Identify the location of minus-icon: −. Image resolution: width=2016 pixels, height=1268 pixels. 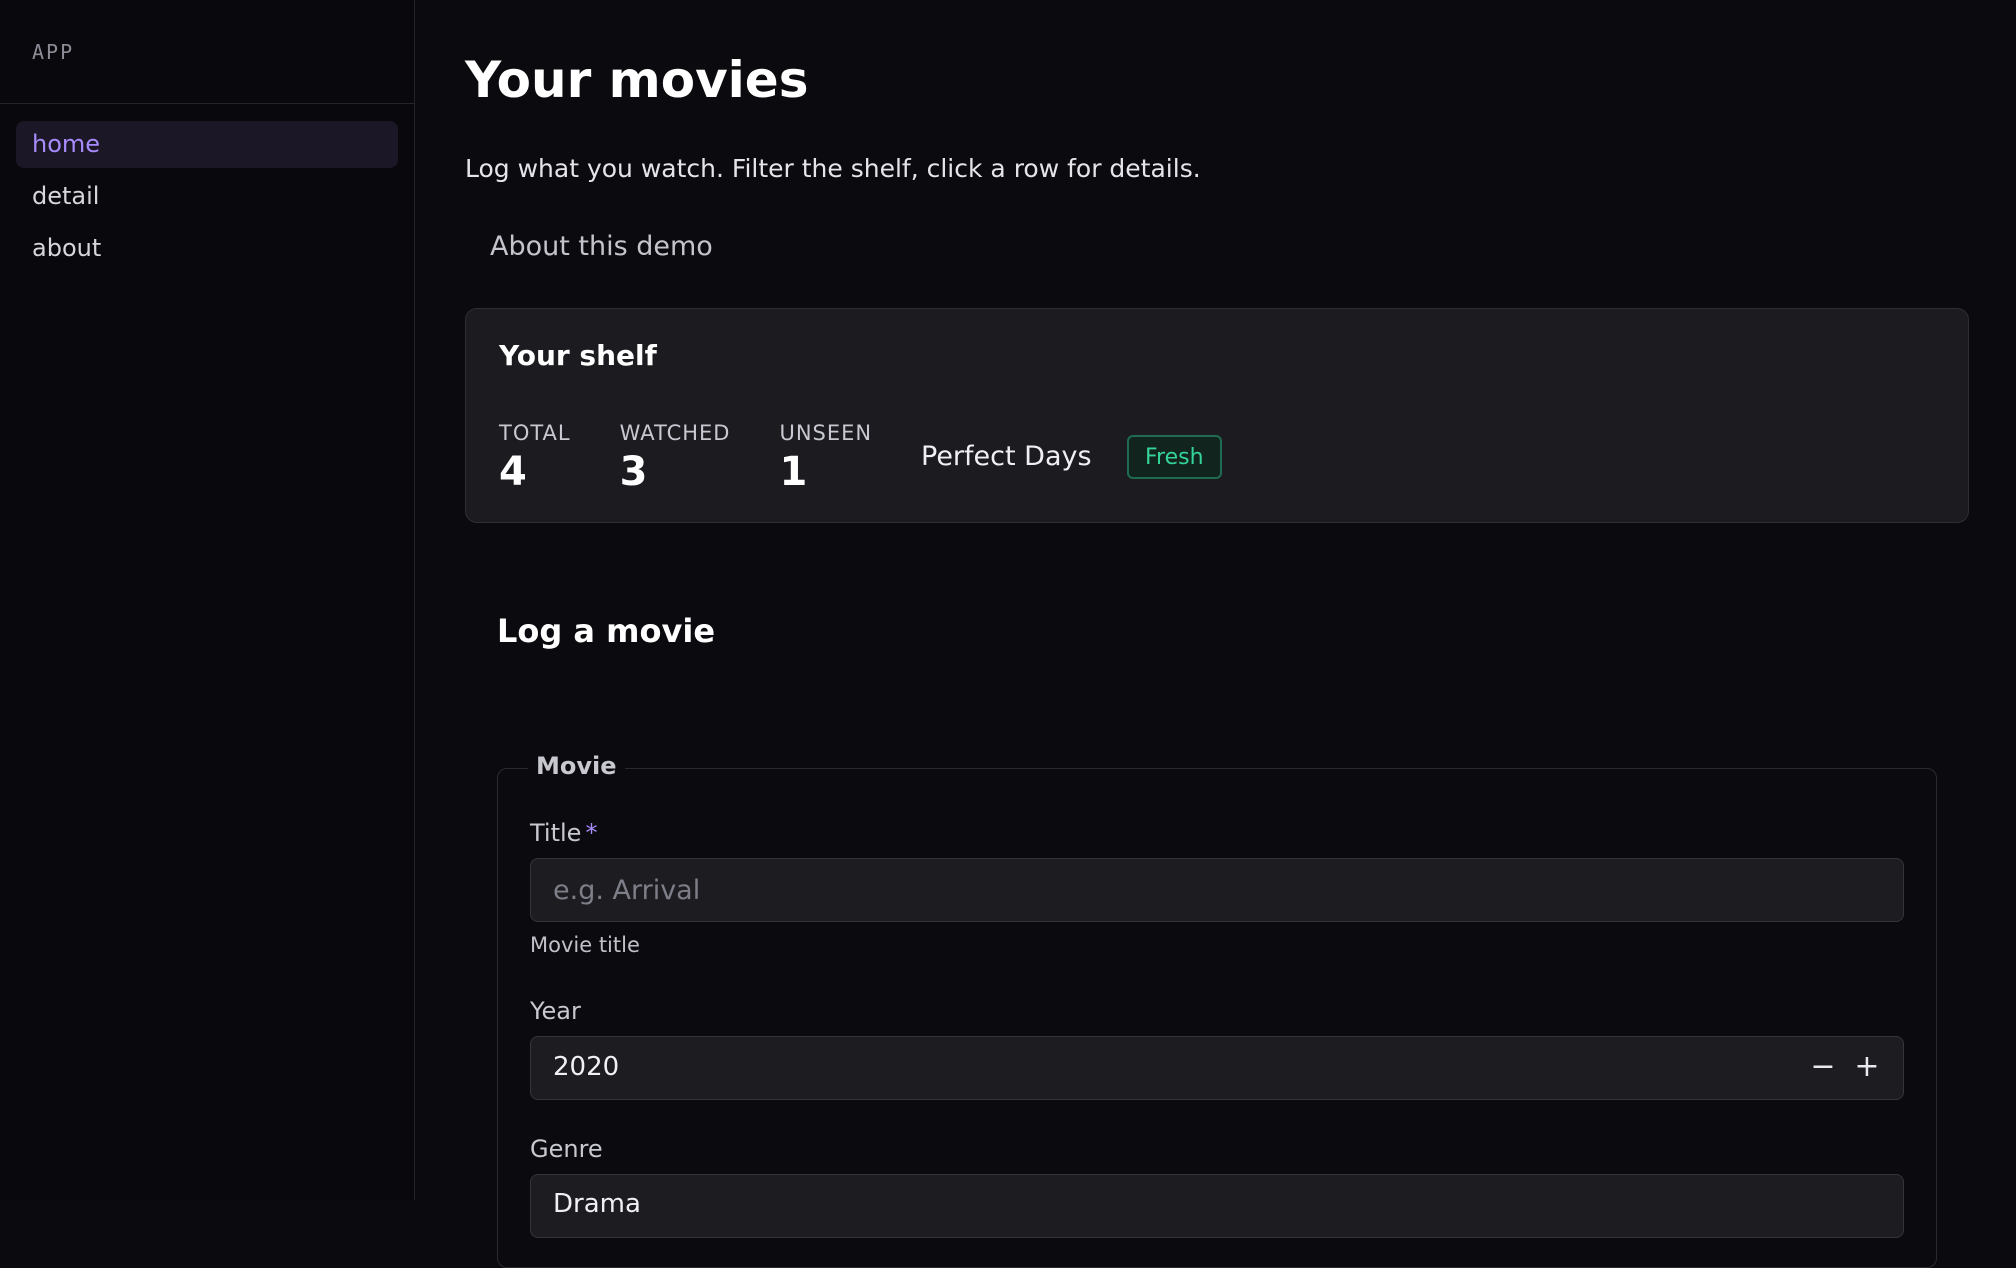
(1823, 1067).